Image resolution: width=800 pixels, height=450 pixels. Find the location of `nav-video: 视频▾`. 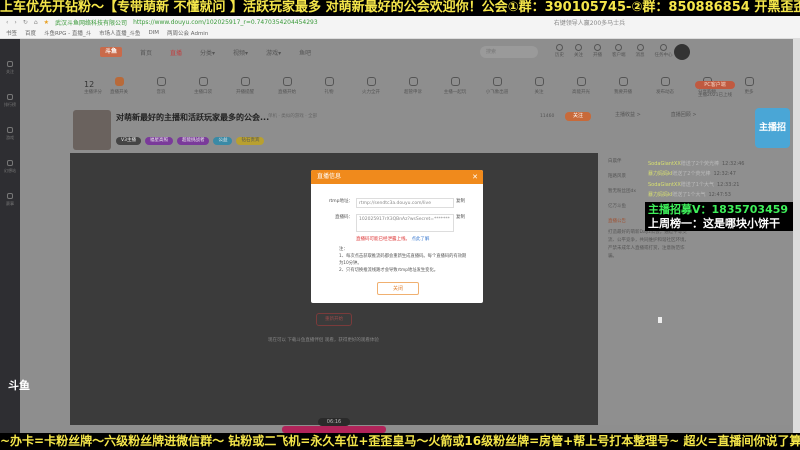

nav-video: 视频▾ is located at coordinates (240, 52).